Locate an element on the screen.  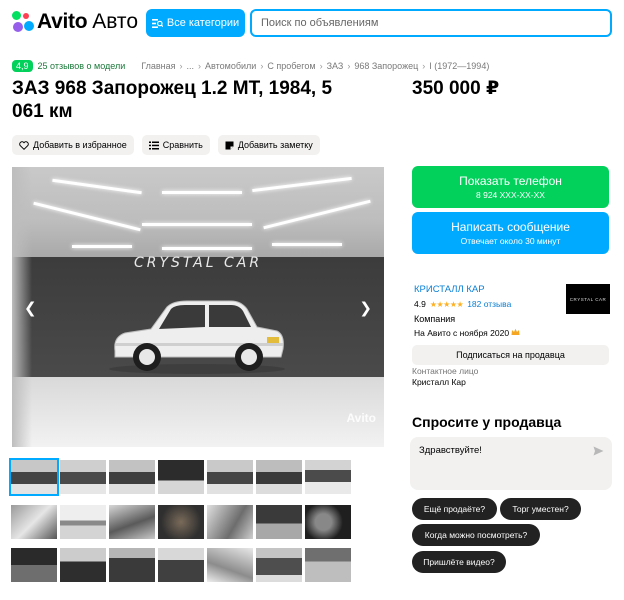
avito-logo: Avito Авто is located at coordinates (75, 22).